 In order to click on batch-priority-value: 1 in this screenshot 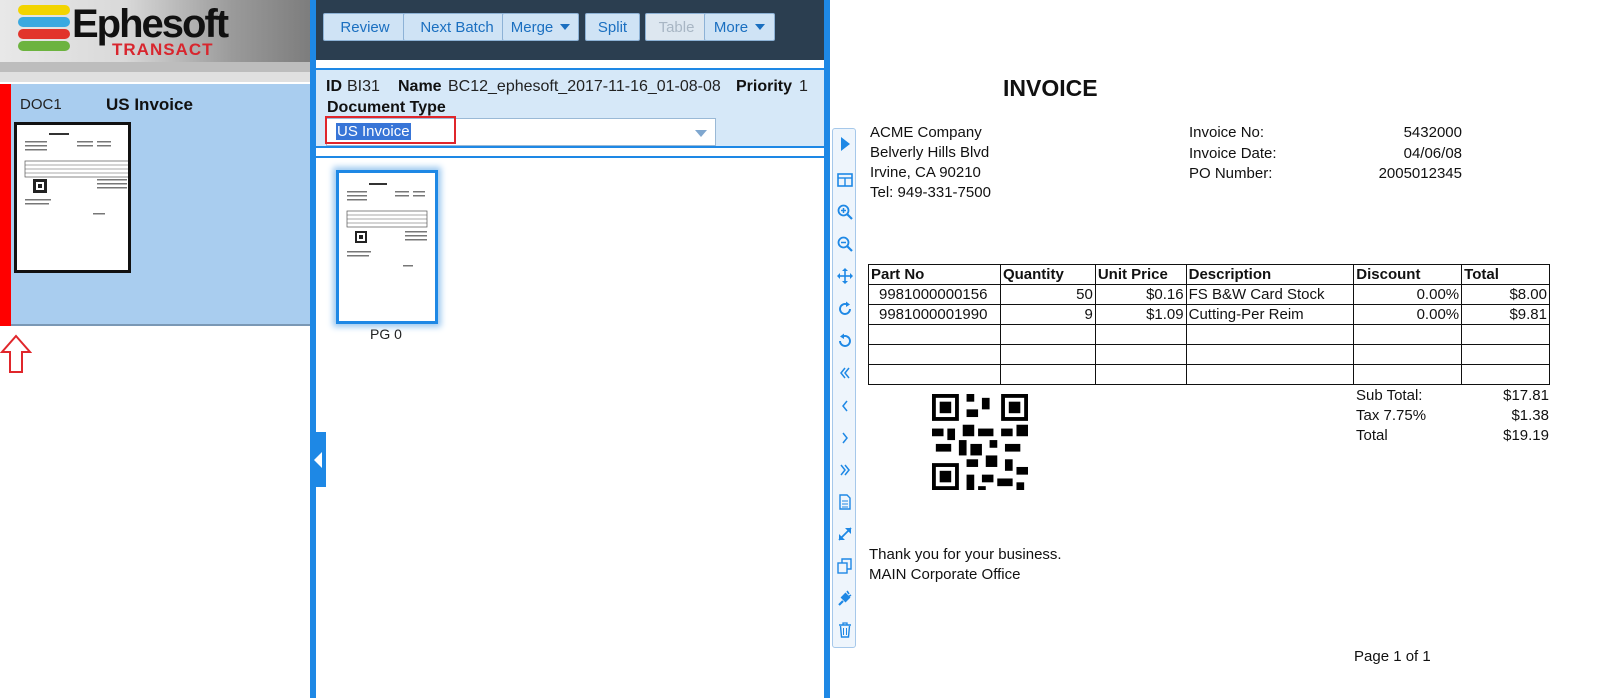, I will do `click(803, 86)`.